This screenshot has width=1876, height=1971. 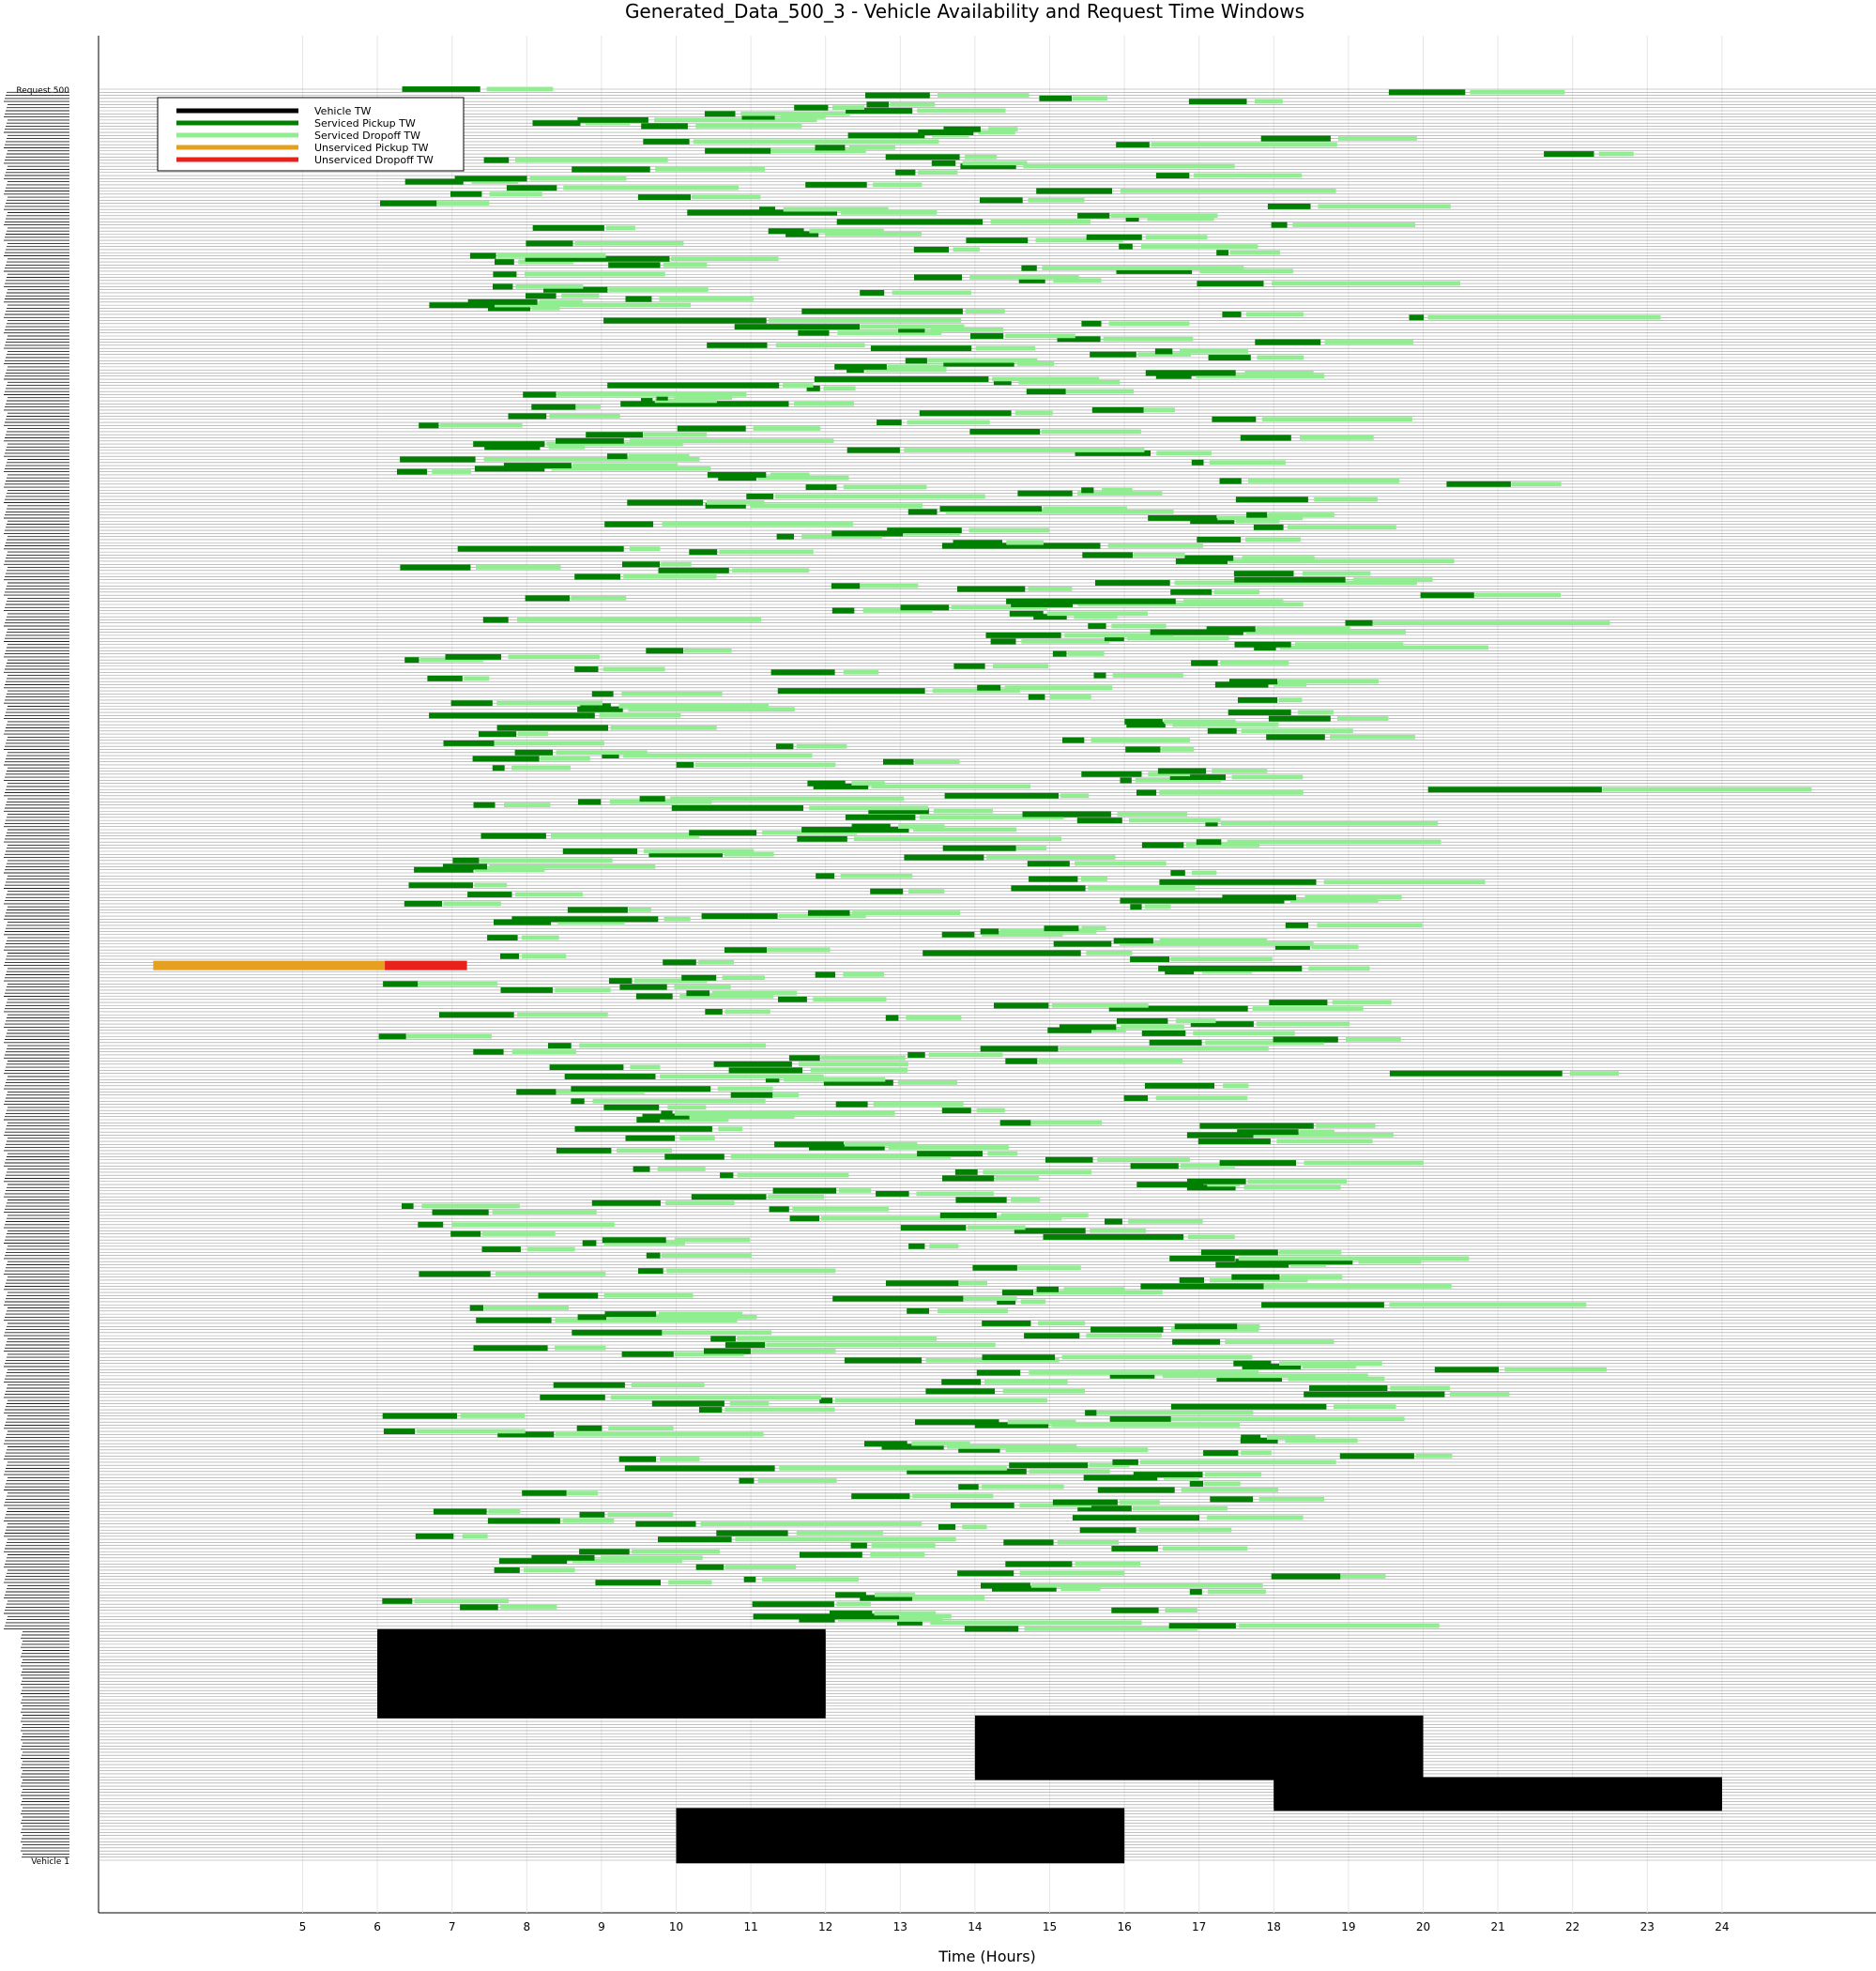 I want to click on vehicle-tw-bar, so click(x=1199, y=1718).